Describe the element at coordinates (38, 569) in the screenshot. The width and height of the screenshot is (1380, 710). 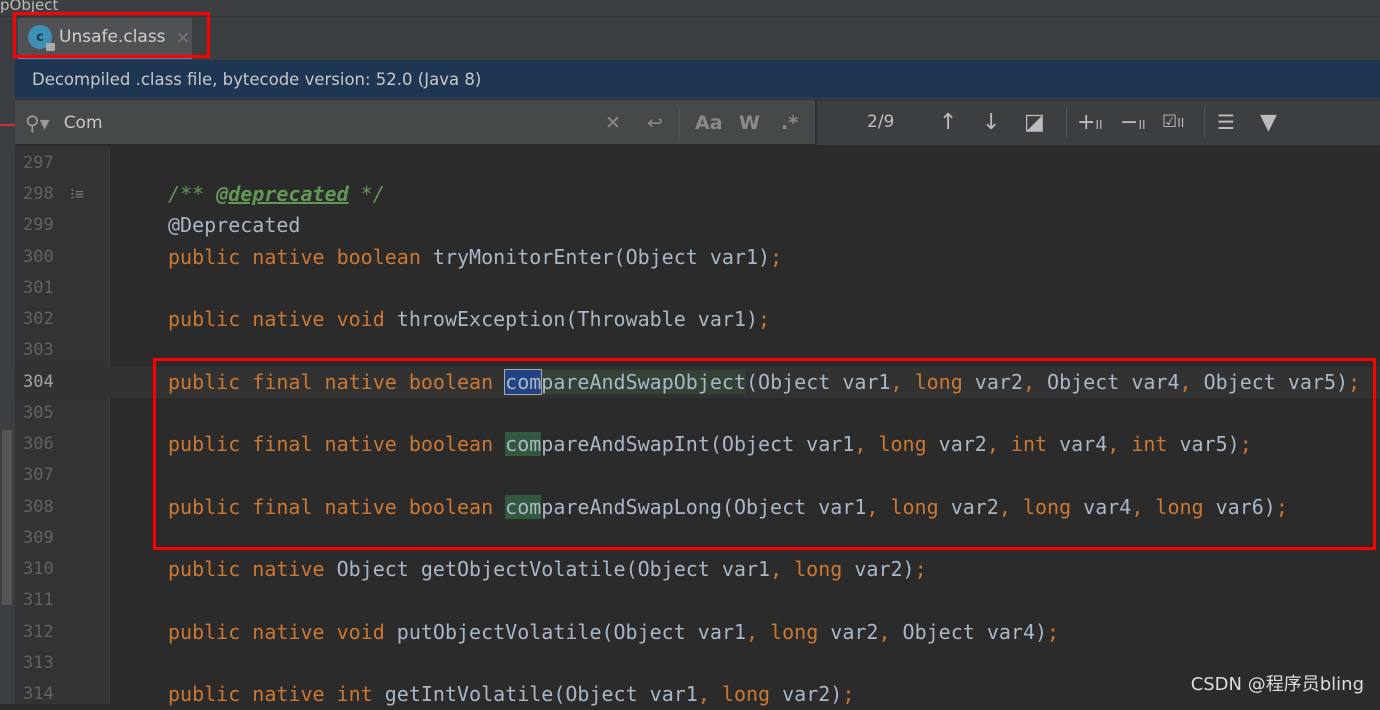
I see `line-number: 310` at that location.